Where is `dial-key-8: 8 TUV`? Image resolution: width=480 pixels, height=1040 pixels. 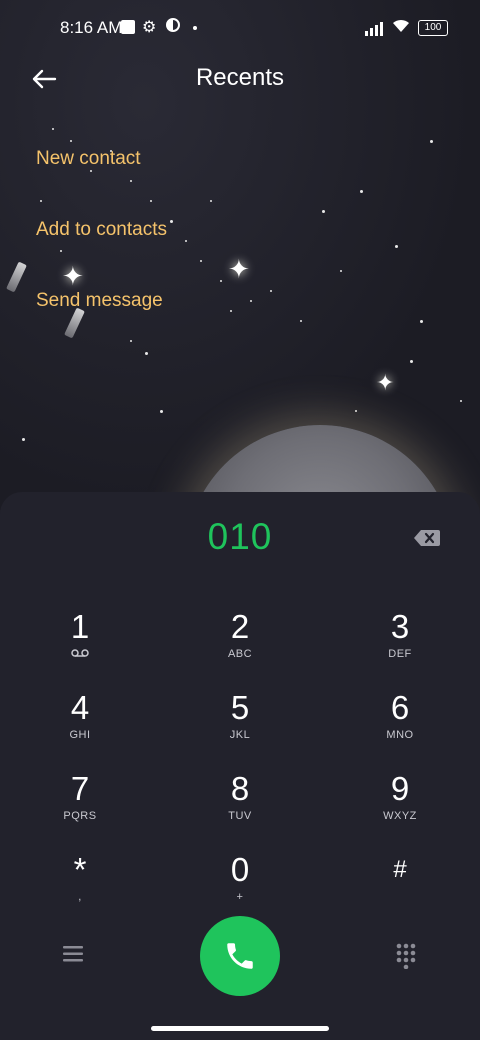
dial-key-8: 8 TUV is located at coordinates (240, 805).